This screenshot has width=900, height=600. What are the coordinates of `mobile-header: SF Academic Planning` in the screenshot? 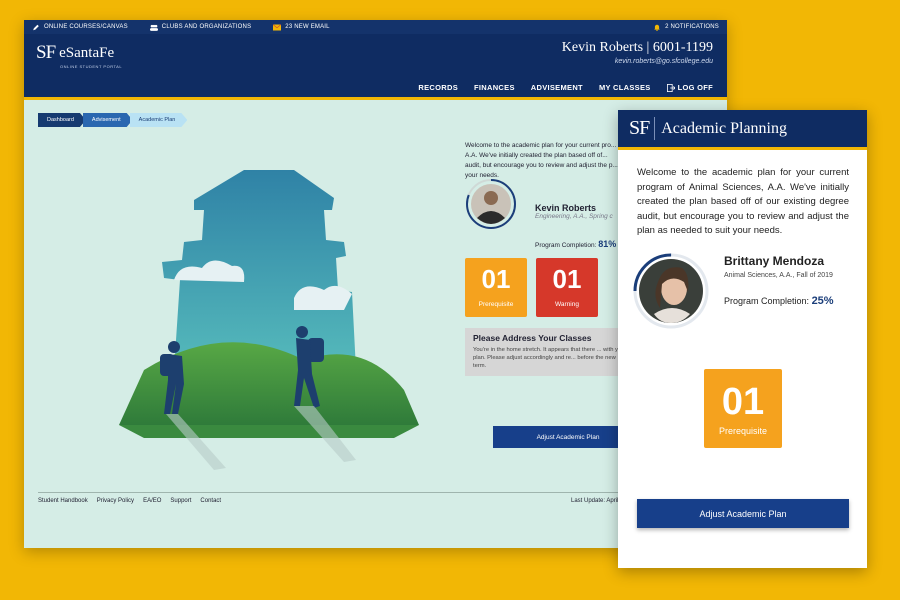 It's located at (742, 130).